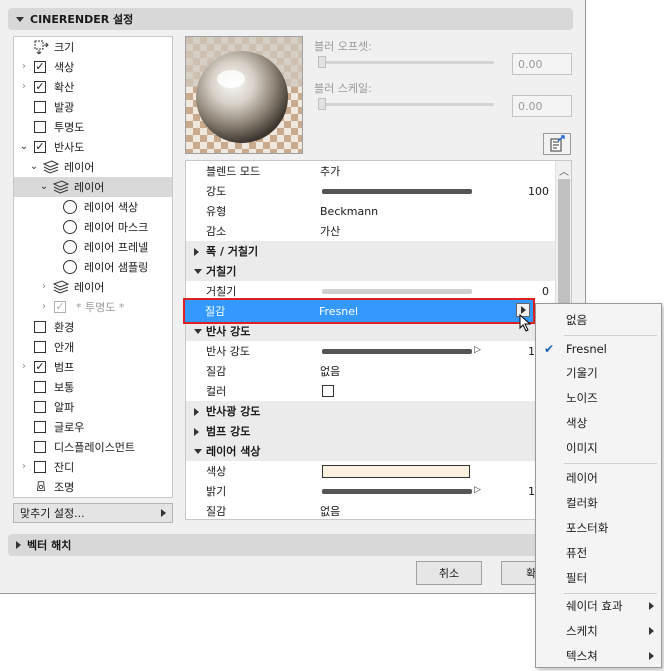 The width and height of the screenshot is (664, 671). Describe the element at coordinates (542, 106) in the screenshot. I see `blur-scale-input: 0.00` at that location.